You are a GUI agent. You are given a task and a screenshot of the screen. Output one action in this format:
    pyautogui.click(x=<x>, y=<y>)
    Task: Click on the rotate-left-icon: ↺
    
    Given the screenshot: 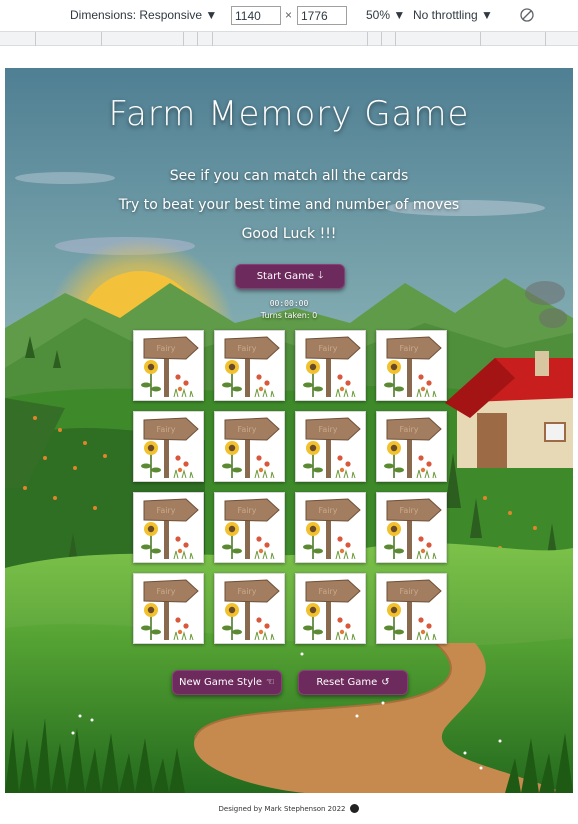 What is the action you would take?
    pyautogui.click(x=385, y=682)
    